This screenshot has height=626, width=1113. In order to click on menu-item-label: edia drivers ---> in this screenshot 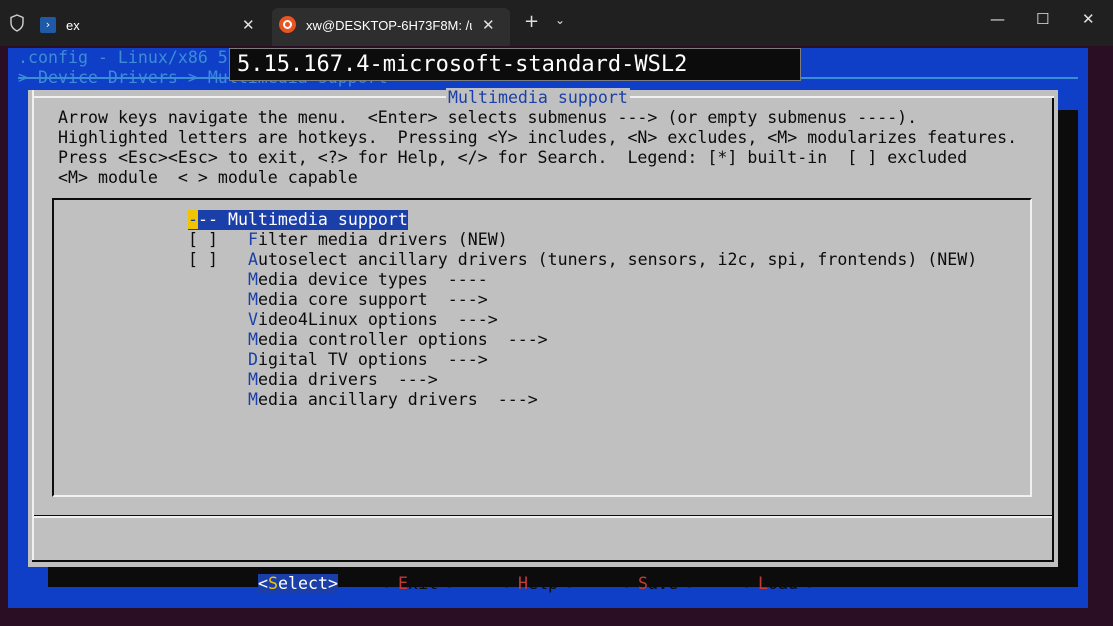, I will do `click(347, 379)`.